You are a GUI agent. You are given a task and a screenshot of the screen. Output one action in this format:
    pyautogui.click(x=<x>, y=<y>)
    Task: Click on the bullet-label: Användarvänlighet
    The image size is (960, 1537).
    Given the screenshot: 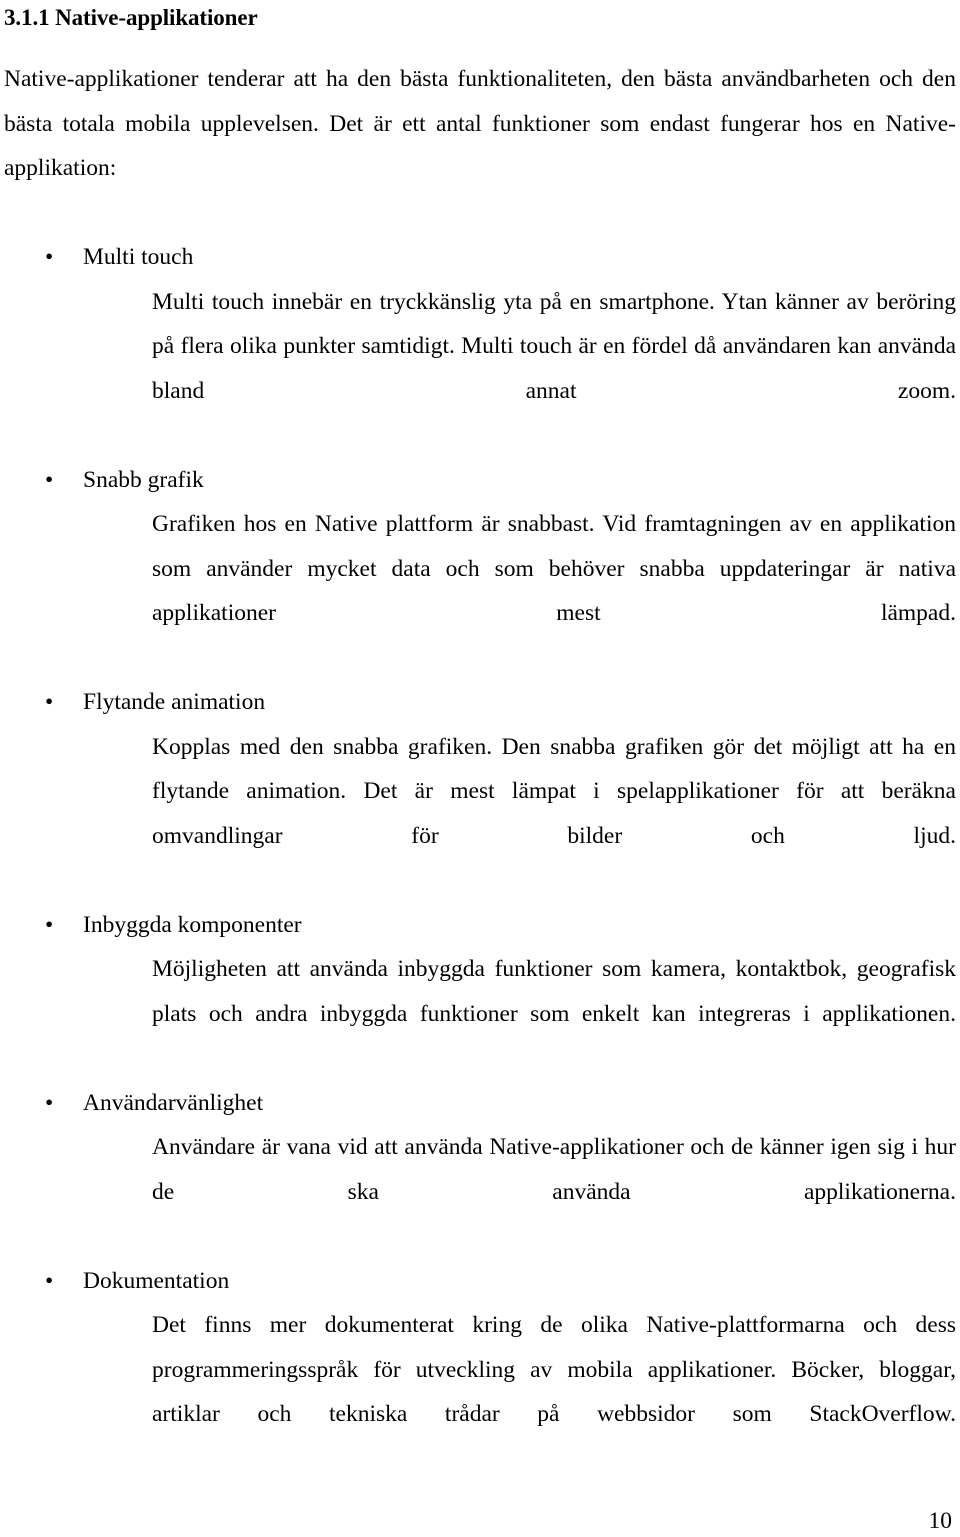 What is the action you would take?
    pyautogui.click(x=173, y=1102)
    